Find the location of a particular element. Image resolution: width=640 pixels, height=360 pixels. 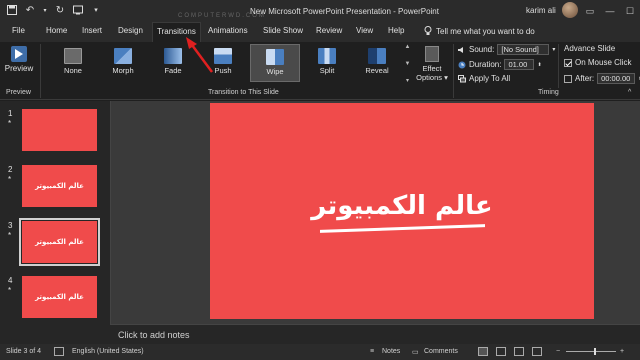

reading-view-icon is located at coordinates (519, 351).